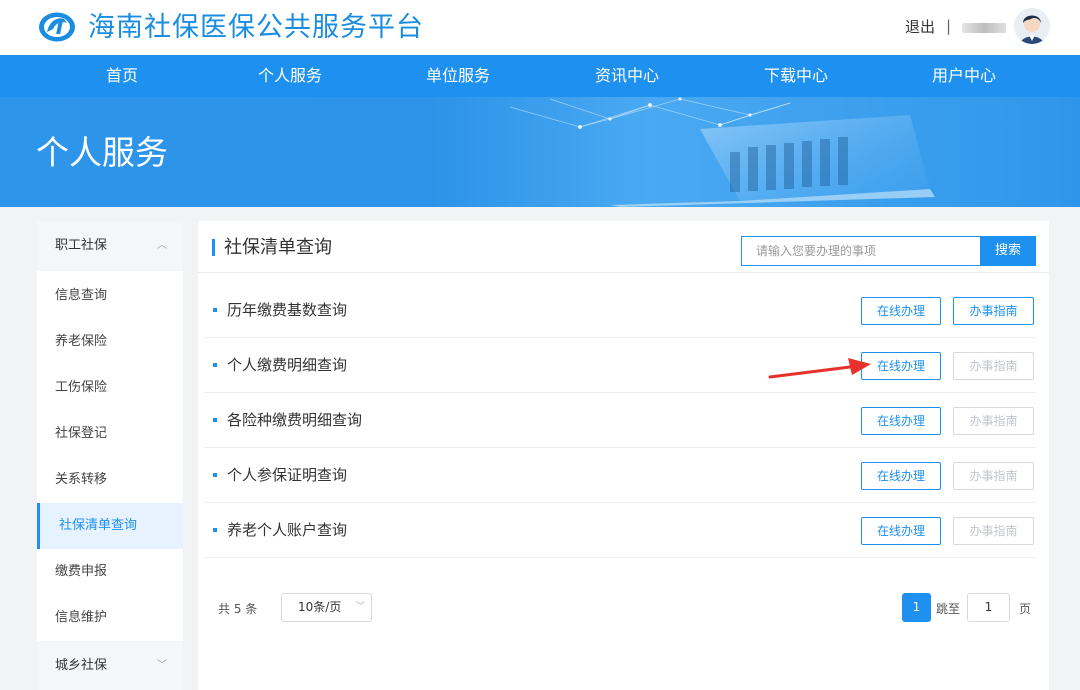 This screenshot has height=690, width=1080. Describe the element at coordinates (110, 342) in the screenshot. I see `sidebar-item-pension: 养老保险` at that location.